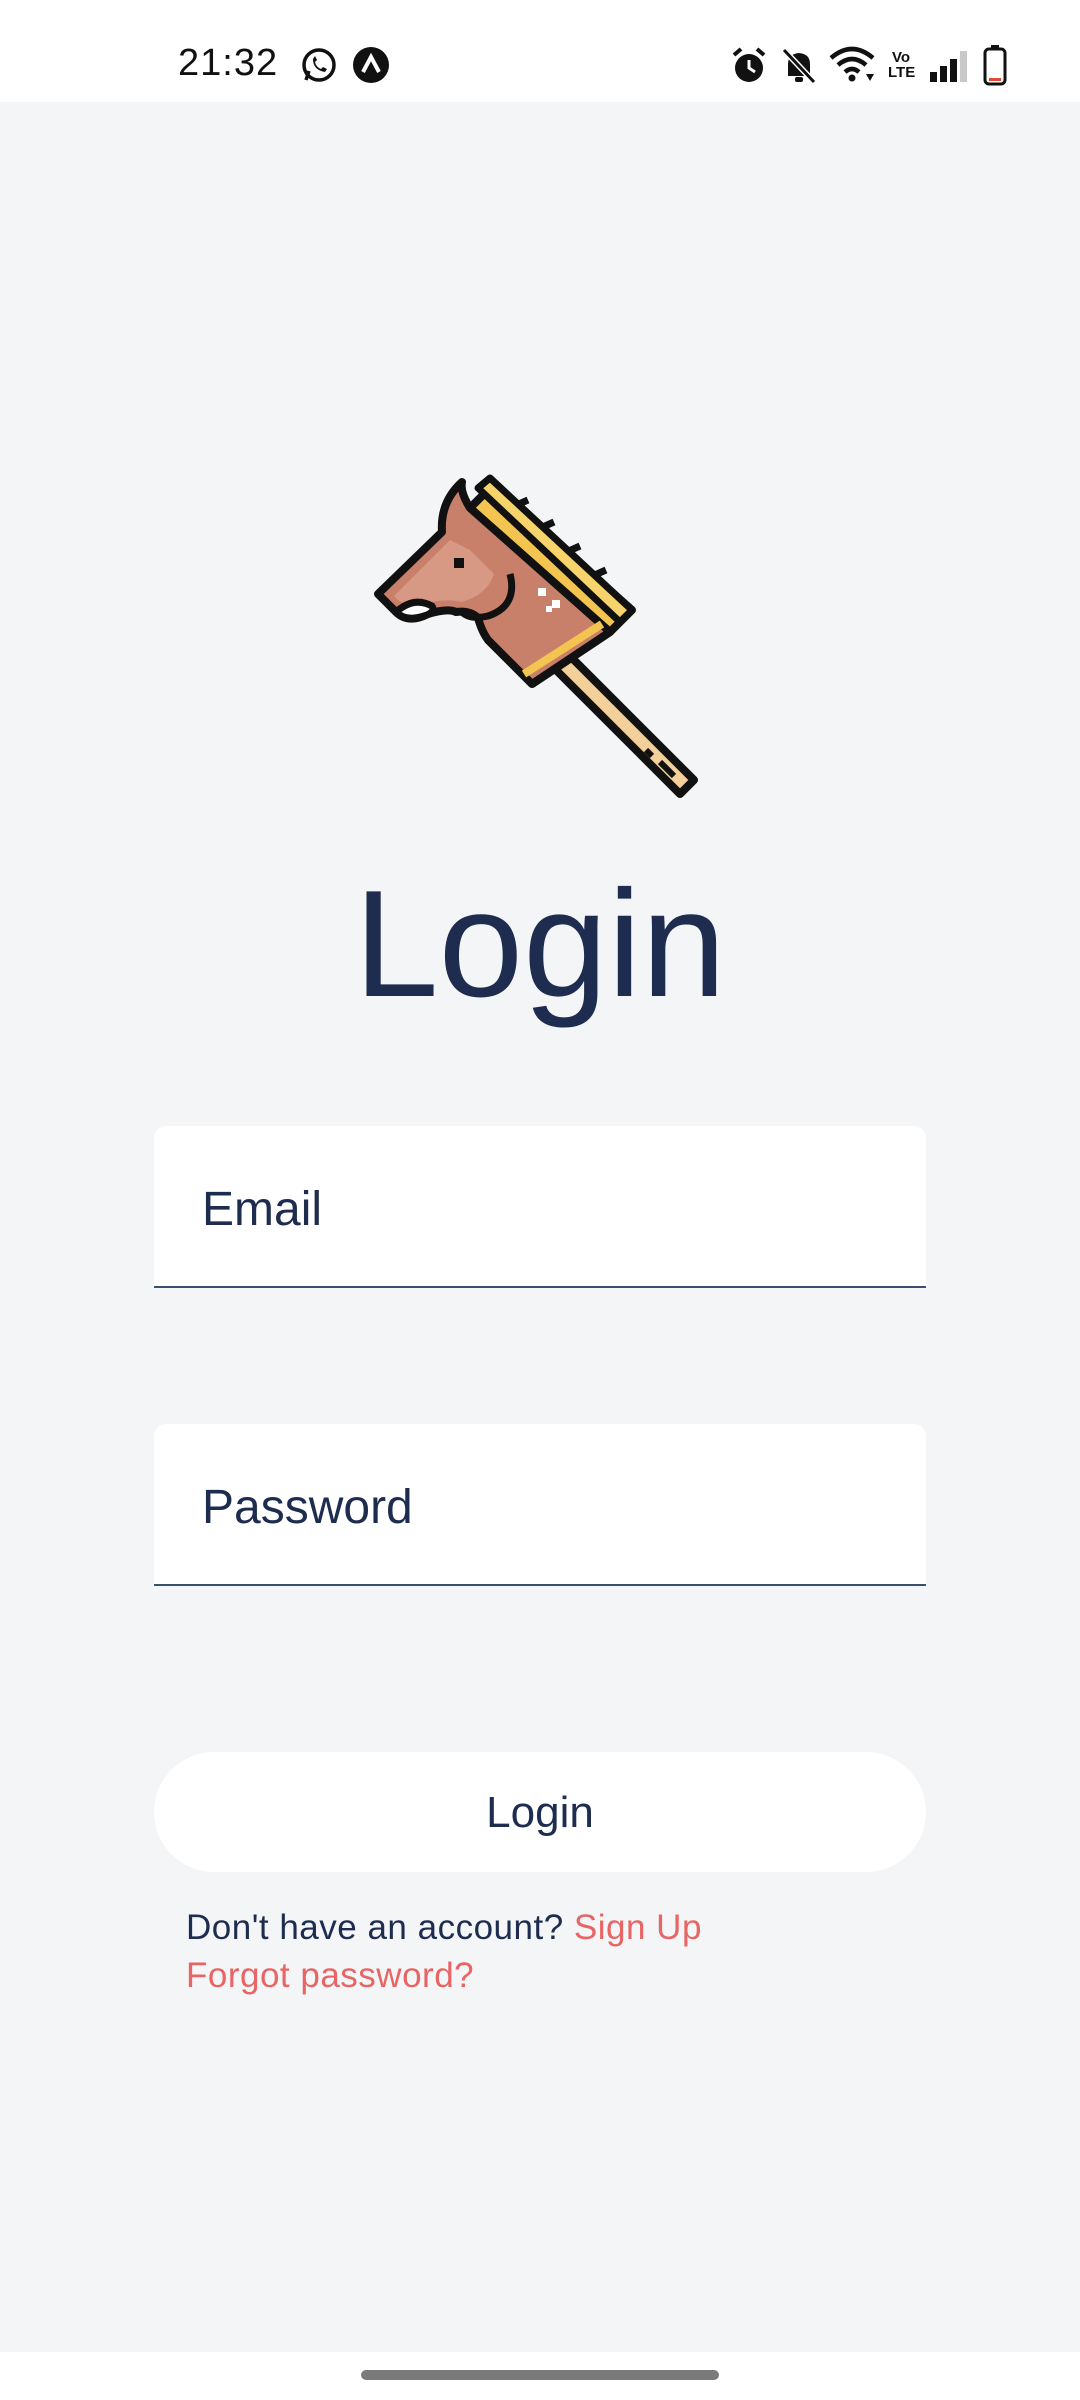  Describe the element at coordinates (540, 2375) in the screenshot. I see `home-indicator` at that location.